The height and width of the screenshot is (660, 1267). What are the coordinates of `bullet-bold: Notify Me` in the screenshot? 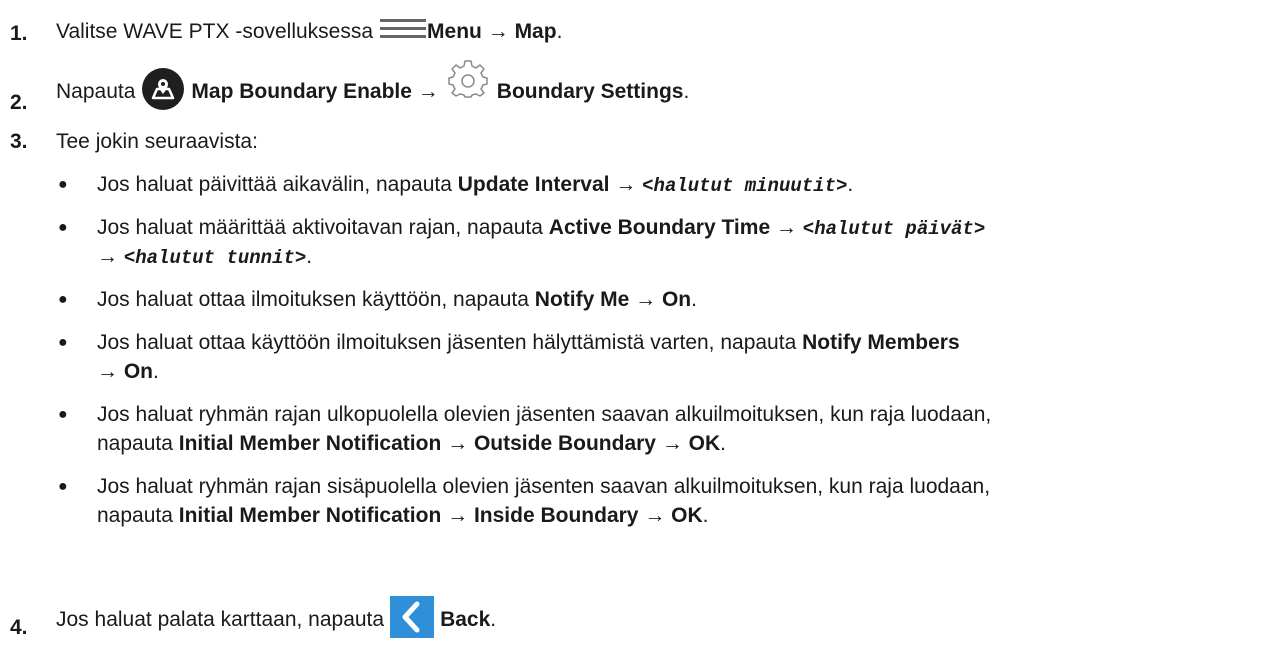 It's located at (582, 299).